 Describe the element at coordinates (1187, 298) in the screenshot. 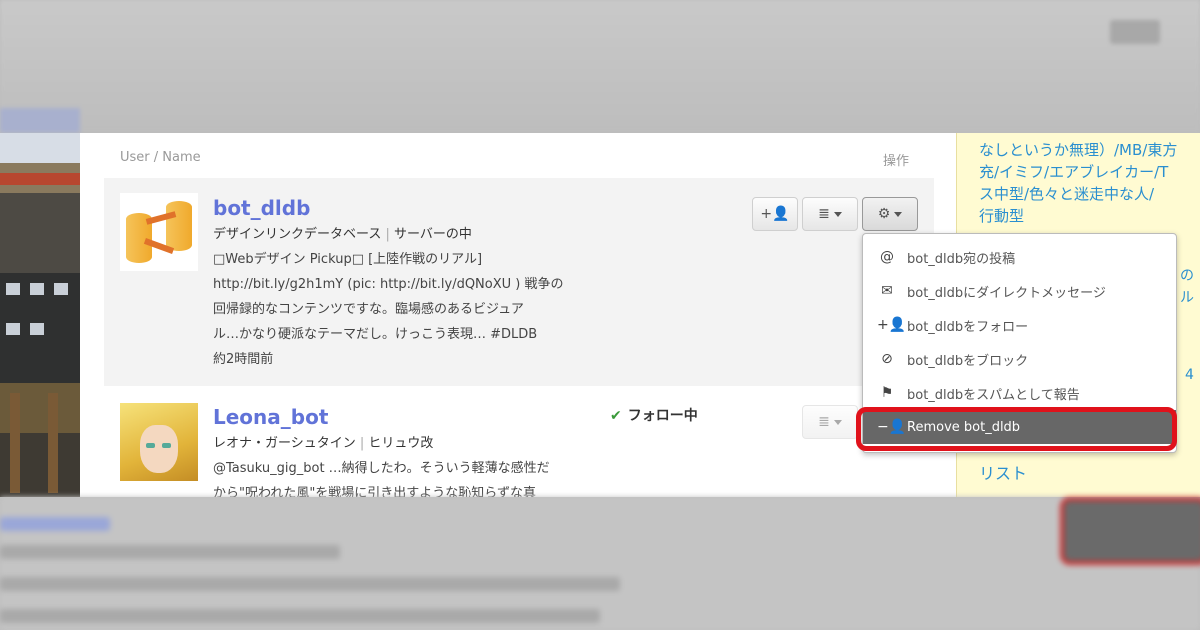

I see `sidebar-fragment: ル` at that location.